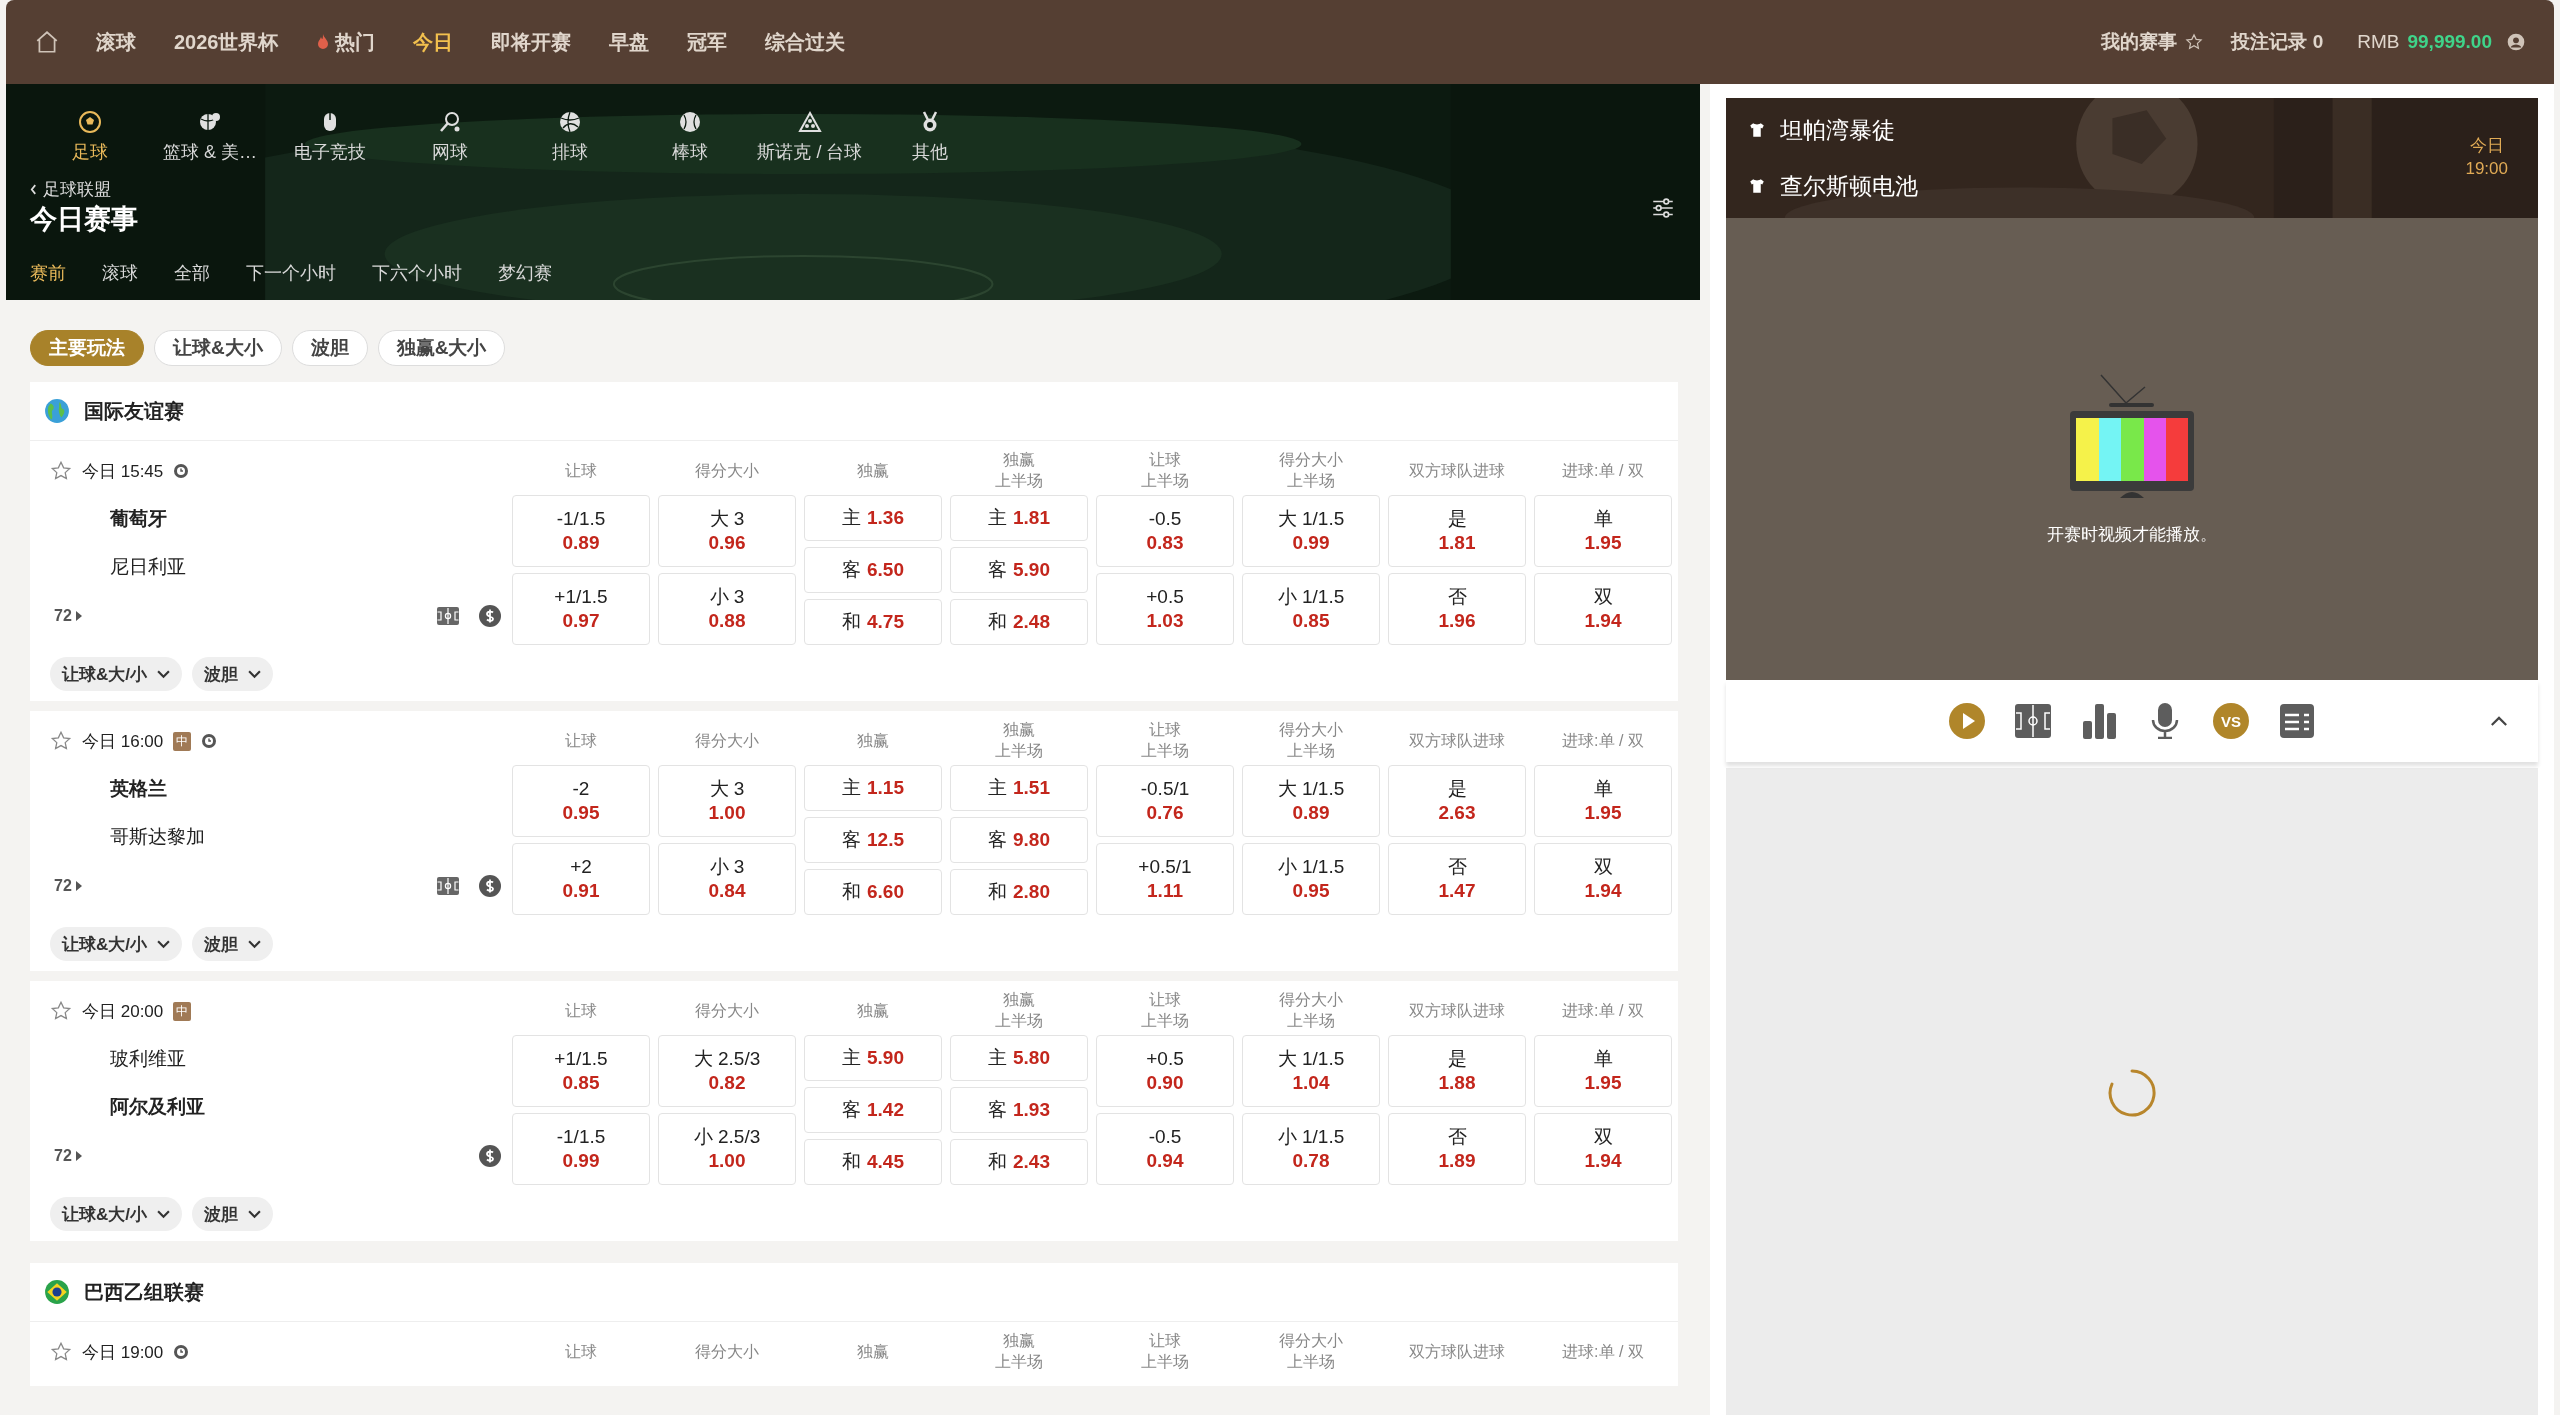 The image size is (2560, 1415). What do you see at coordinates (450, 137) in the screenshot?
I see `sport-tab: 网球` at bounding box center [450, 137].